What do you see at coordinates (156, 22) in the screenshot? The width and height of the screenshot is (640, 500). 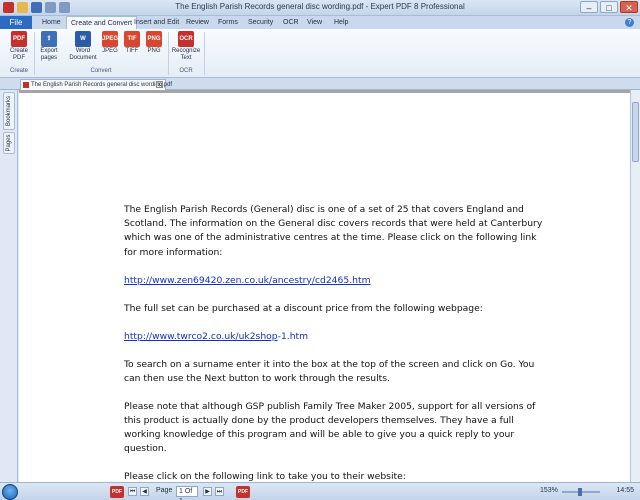 I see `tab-insert-and-edit: Insert and Edit` at bounding box center [156, 22].